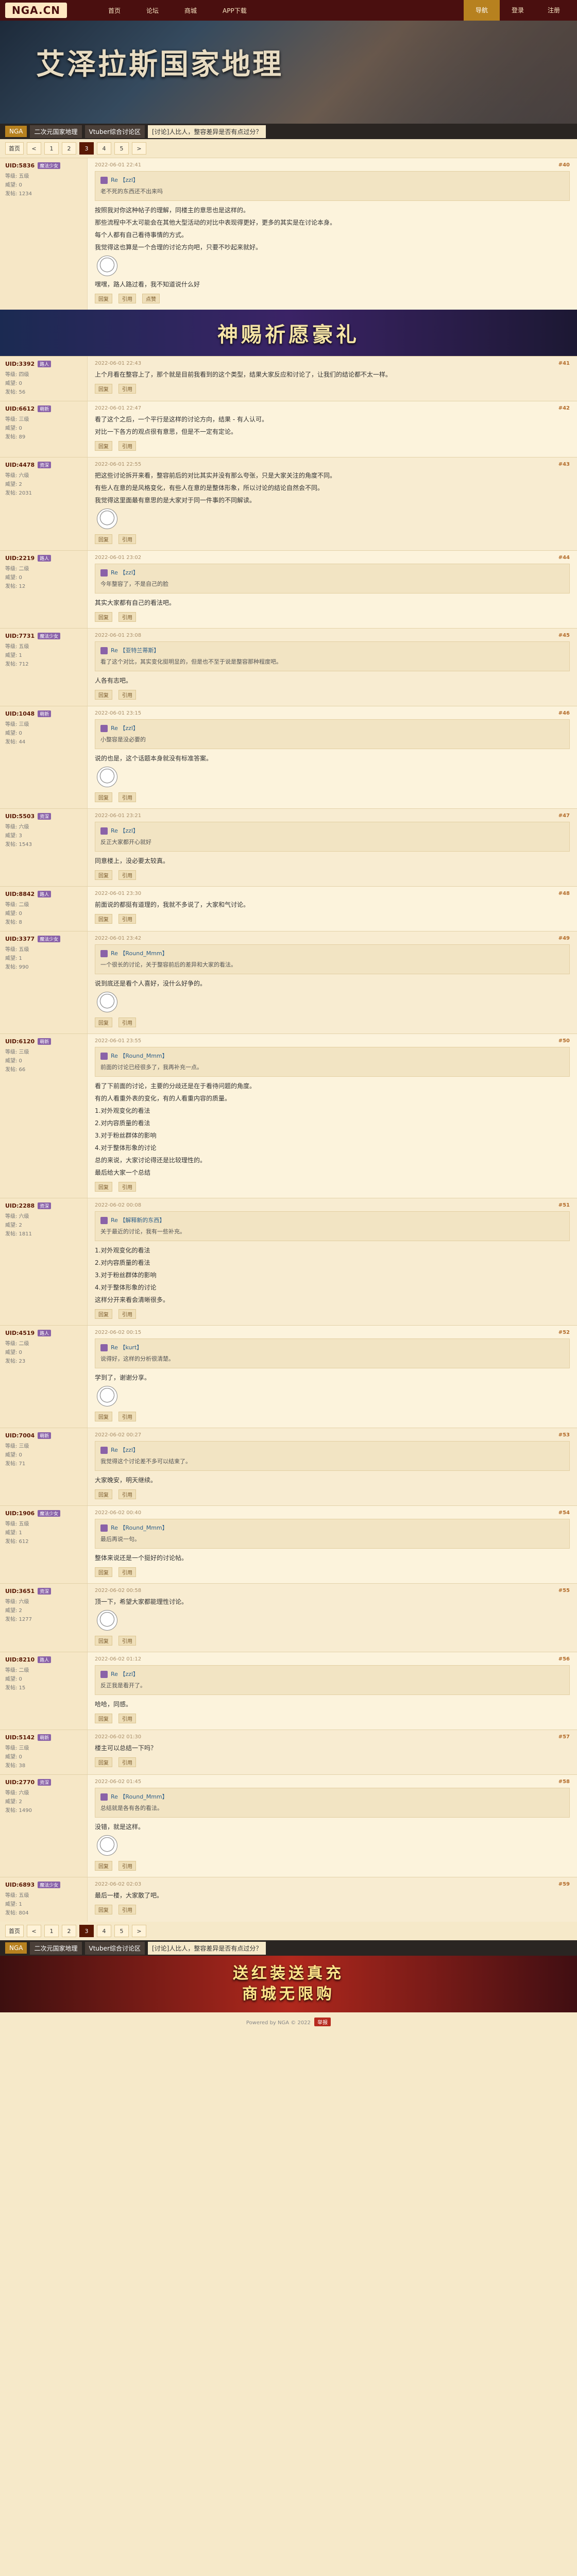 This screenshot has height=2576, width=577. Describe the element at coordinates (20, 713) in the screenshot. I see `author-uid: UID:1048` at that location.